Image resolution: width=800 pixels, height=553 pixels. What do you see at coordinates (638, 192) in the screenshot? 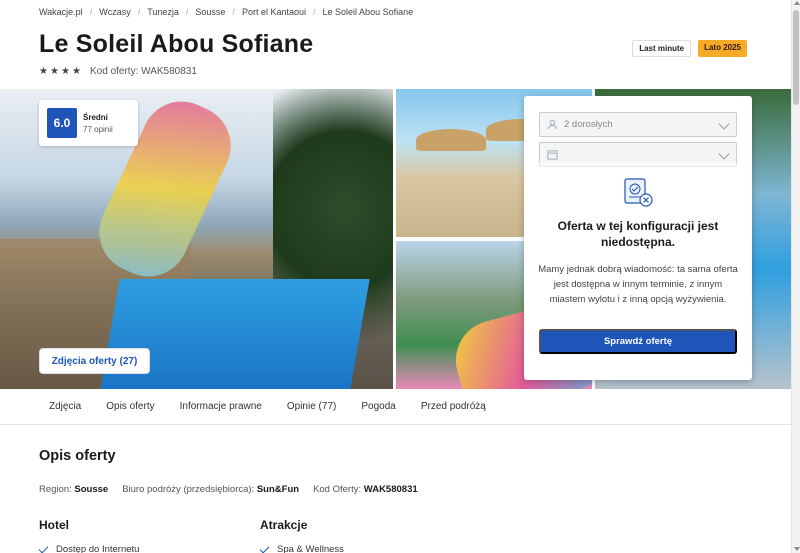
I see `document-unavailable-icon` at bounding box center [638, 192].